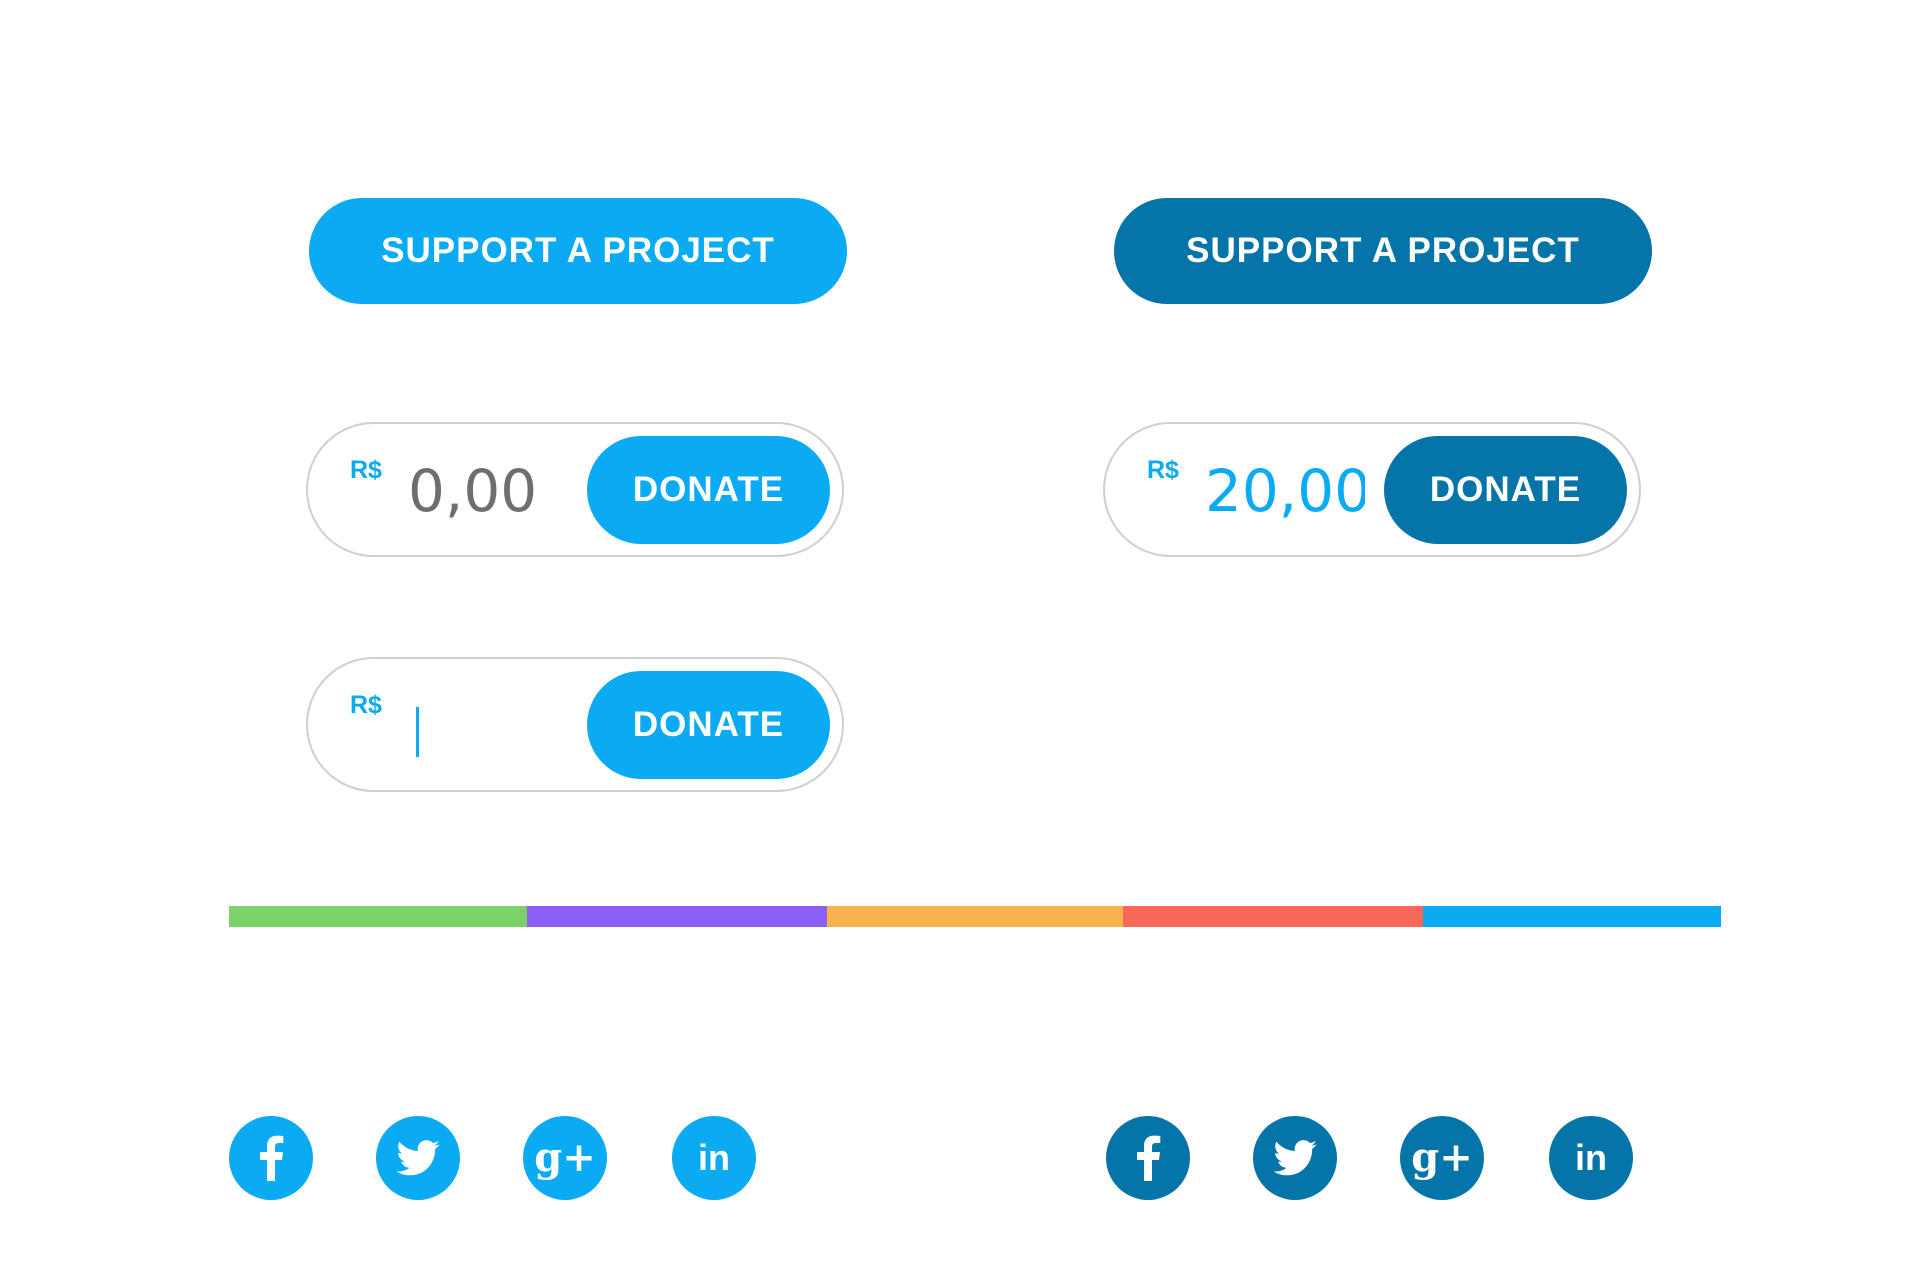 The height and width of the screenshot is (1281, 1924). I want to click on donate-widget-focused: R$ DONATE, so click(575, 724).